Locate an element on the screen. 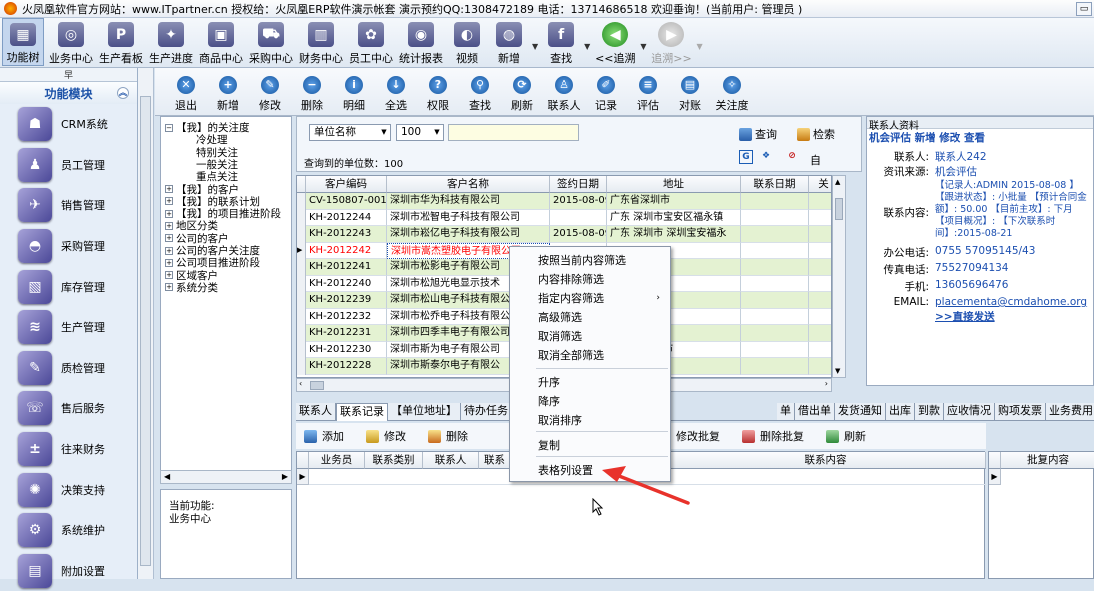 Image resolution: width=1094 pixels, height=591 pixels. delete-reply-record-button: 删除批复 is located at coordinates (773, 436).